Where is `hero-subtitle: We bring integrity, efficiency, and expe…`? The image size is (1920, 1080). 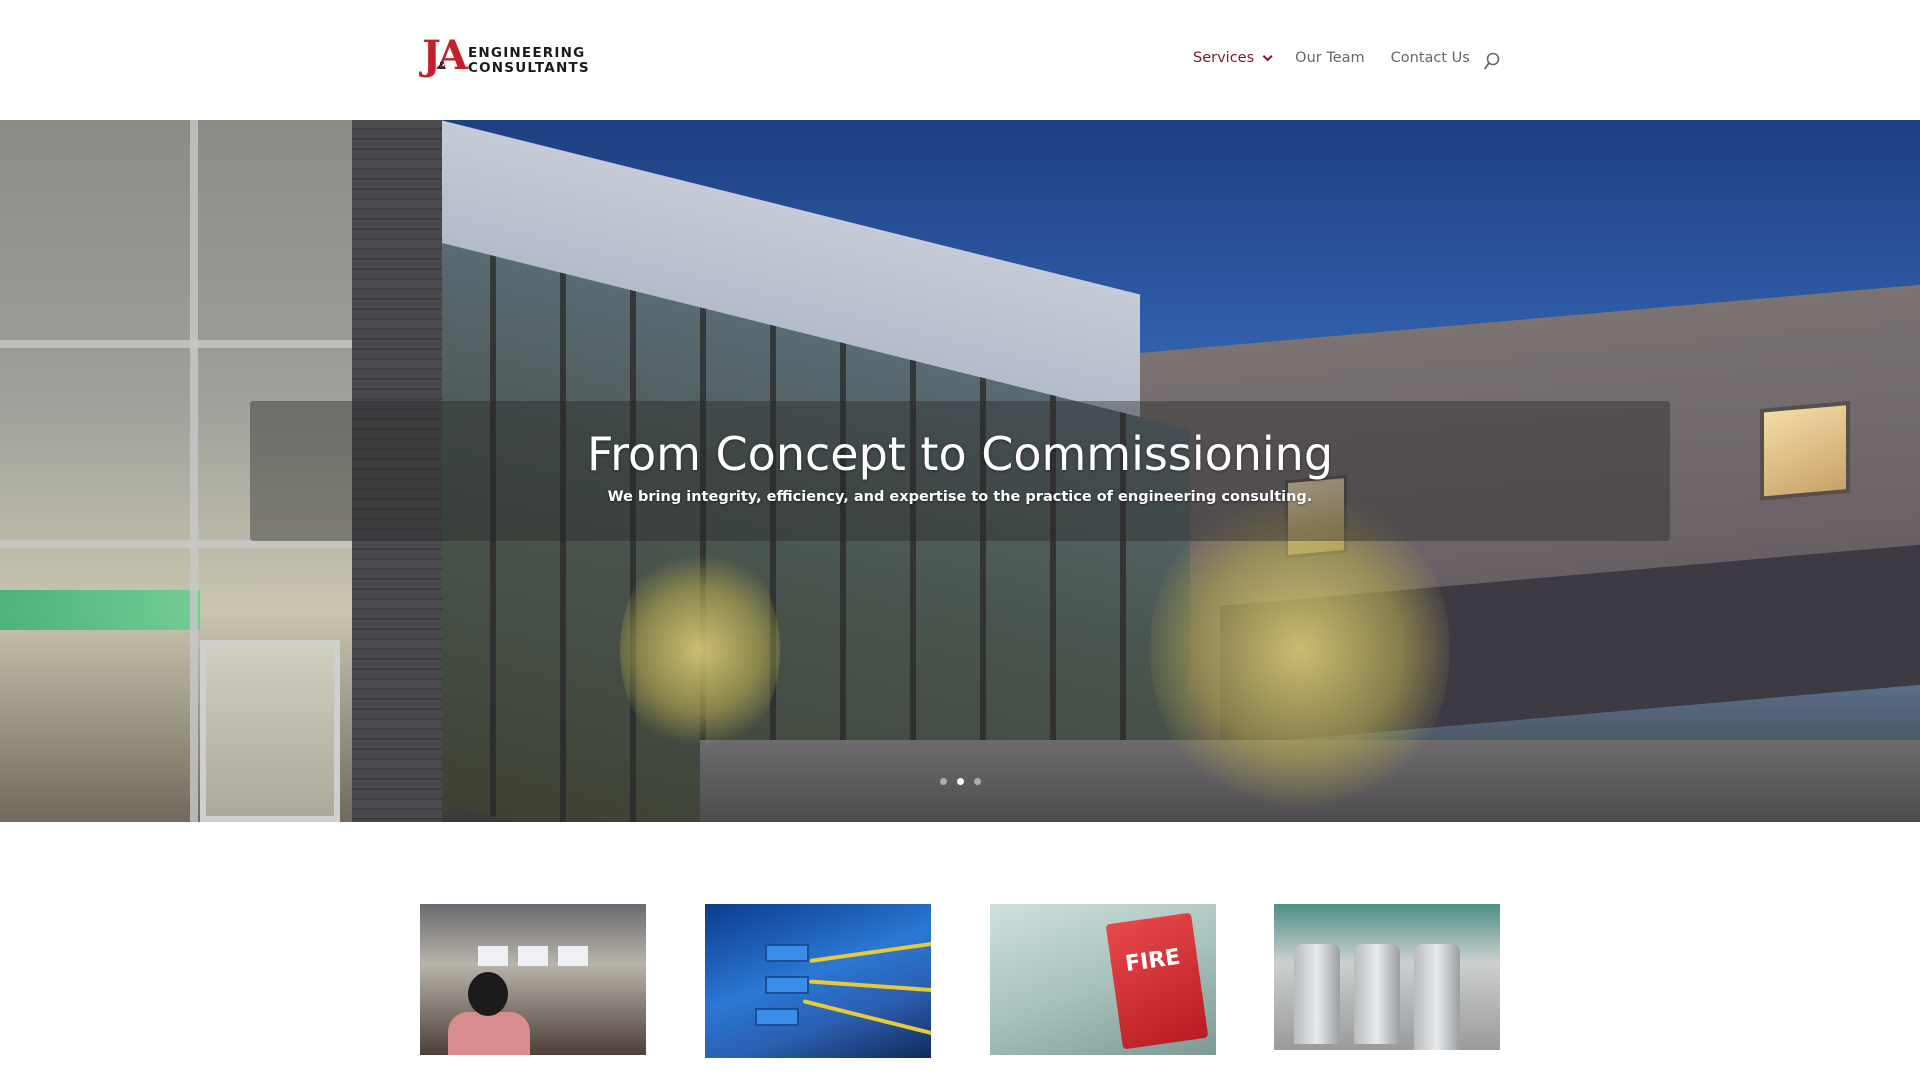 hero-subtitle: We bring integrity, efficiency, and expe… is located at coordinates (960, 497).